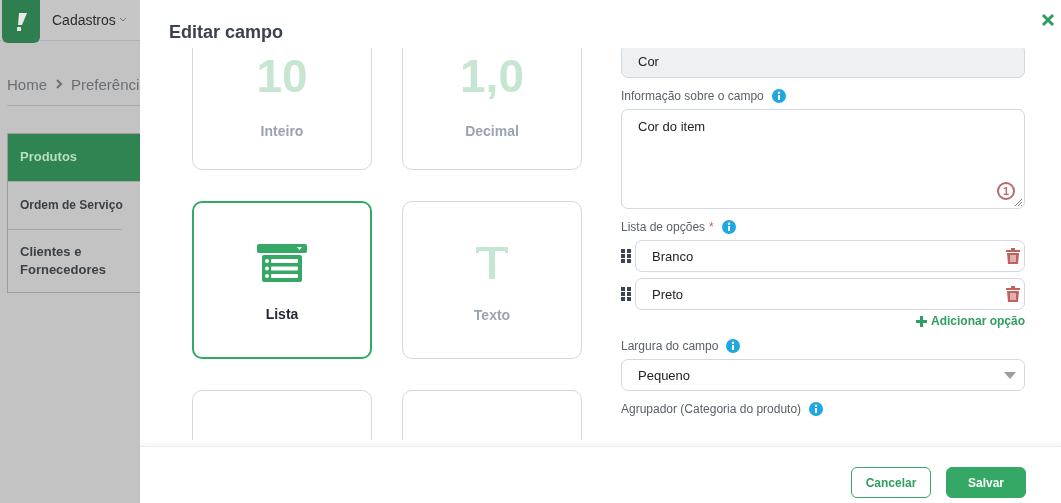 This screenshot has width=1061, height=503. What do you see at coordinates (823, 375) in the screenshot?
I see `width-select: Pequeno` at bounding box center [823, 375].